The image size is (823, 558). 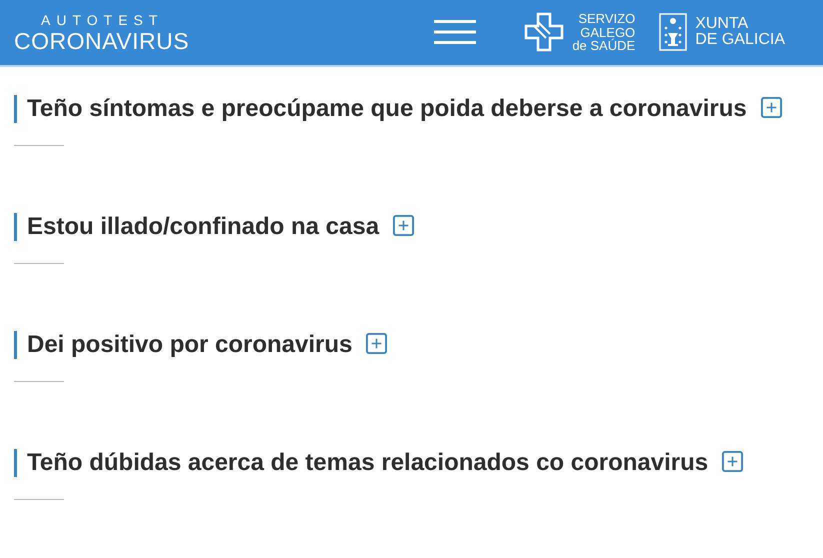 What do you see at coordinates (102, 41) in the screenshot?
I see `logo-title: CORONAVIRUS` at bounding box center [102, 41].